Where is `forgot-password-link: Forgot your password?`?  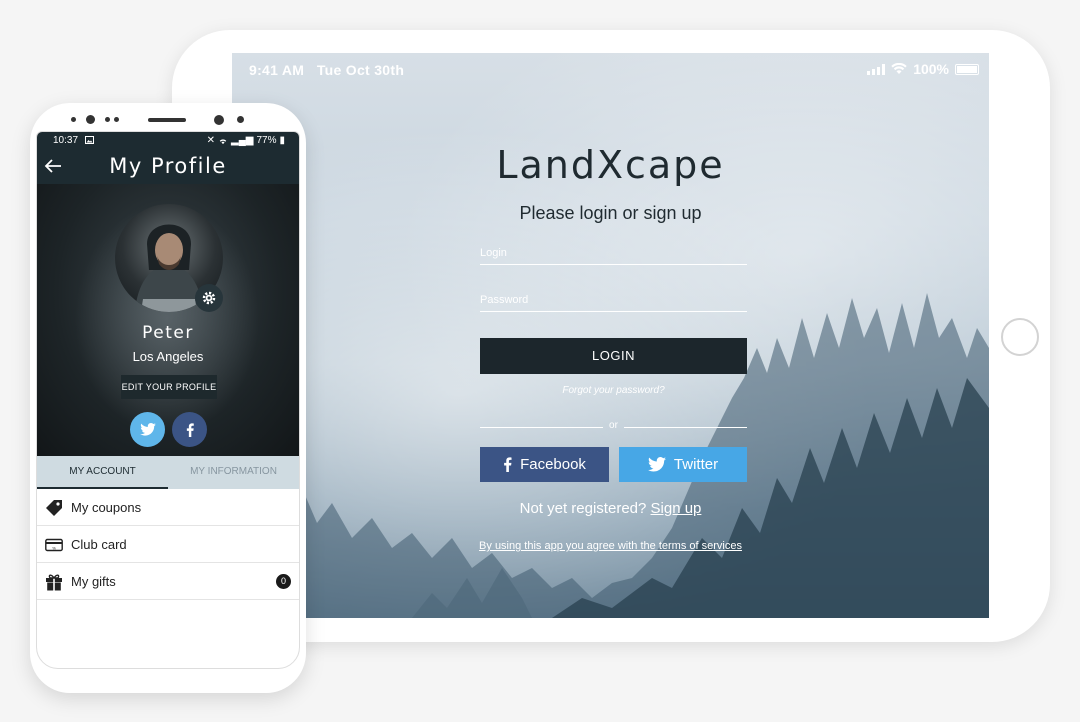
forgot-password-link: Forgot your password? is located at coordinates (613, 390).